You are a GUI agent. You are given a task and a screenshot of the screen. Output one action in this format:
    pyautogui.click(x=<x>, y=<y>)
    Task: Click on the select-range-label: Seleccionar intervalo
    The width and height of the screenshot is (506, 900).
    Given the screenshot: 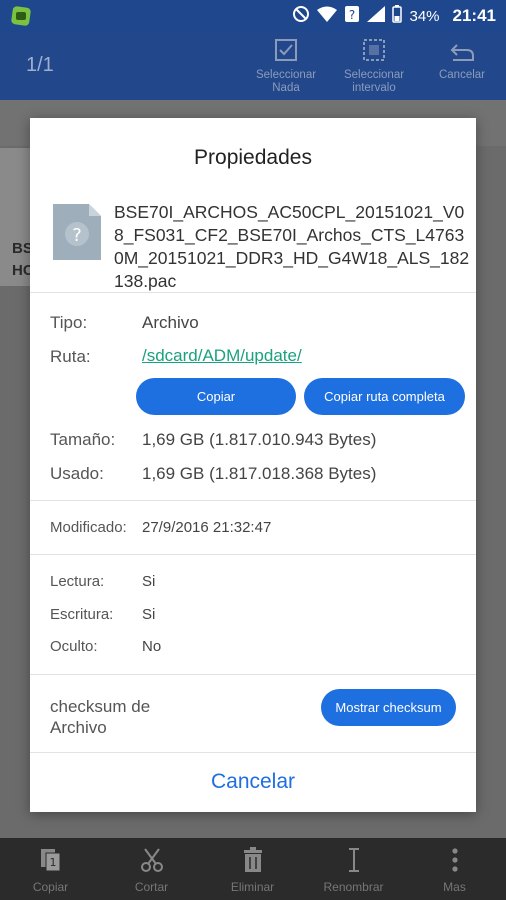 What is the action you would take?
    pyautogui.click(x=374, y=81)
    